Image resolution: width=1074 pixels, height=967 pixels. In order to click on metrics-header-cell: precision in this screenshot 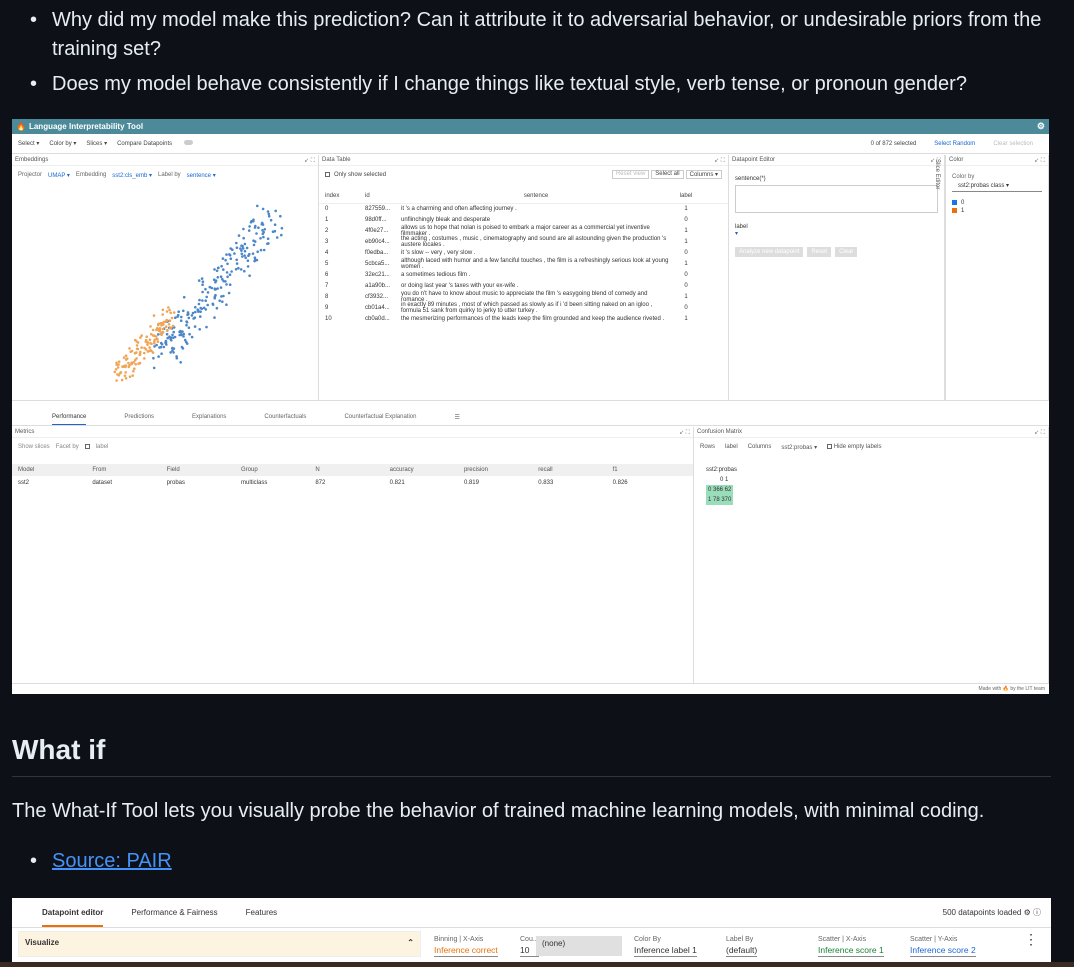, I will do `click(501, 470)`.